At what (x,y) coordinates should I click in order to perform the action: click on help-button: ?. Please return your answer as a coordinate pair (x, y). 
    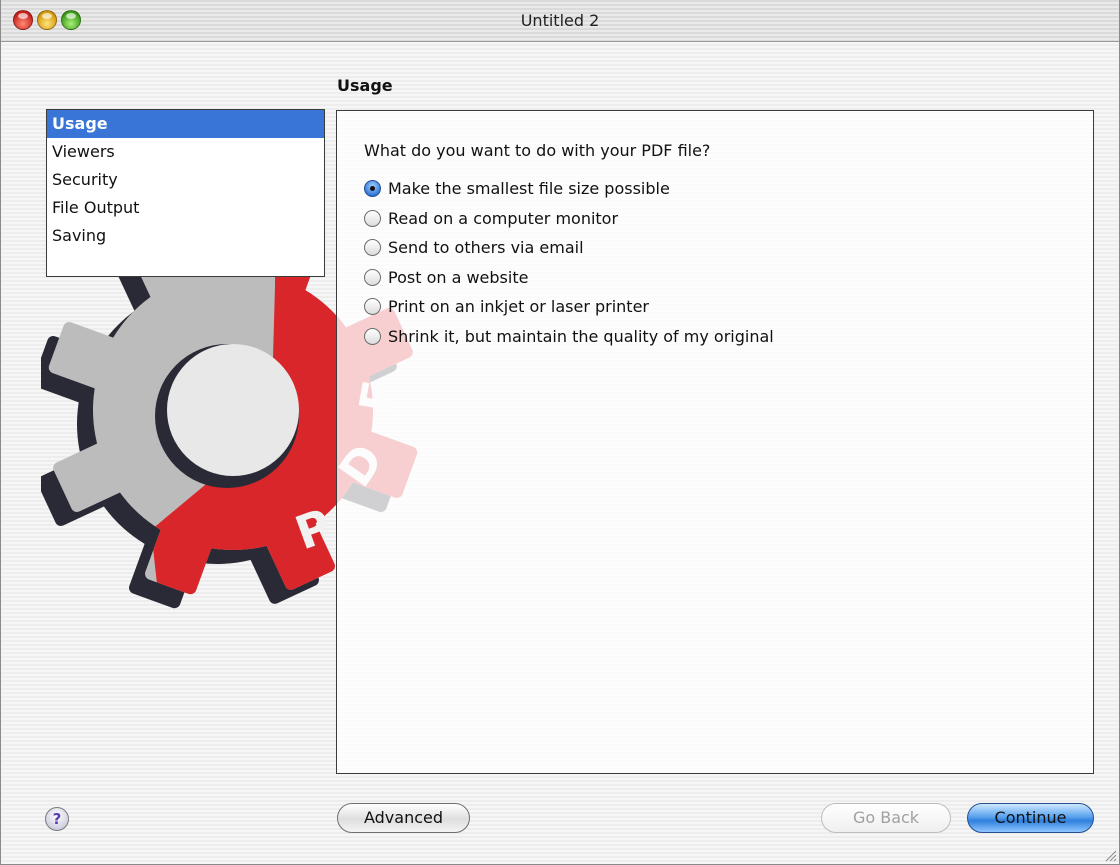
    Looking at the image, I should click on (57, 819).